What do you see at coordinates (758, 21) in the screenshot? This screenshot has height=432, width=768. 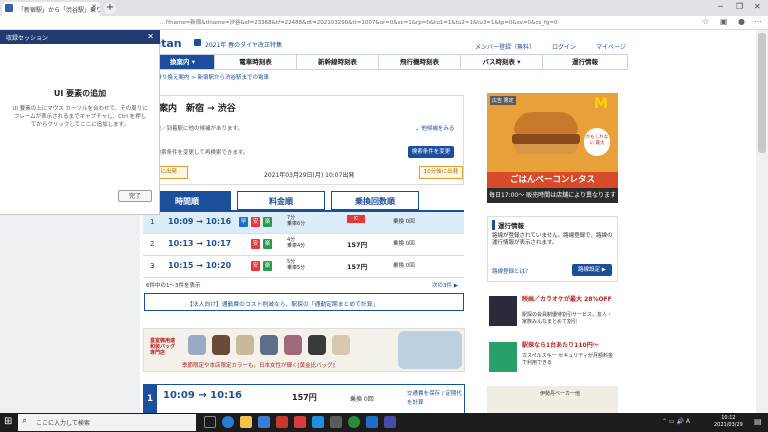 I see `menu-icon: ⋯` at bounding box center [758, 21].